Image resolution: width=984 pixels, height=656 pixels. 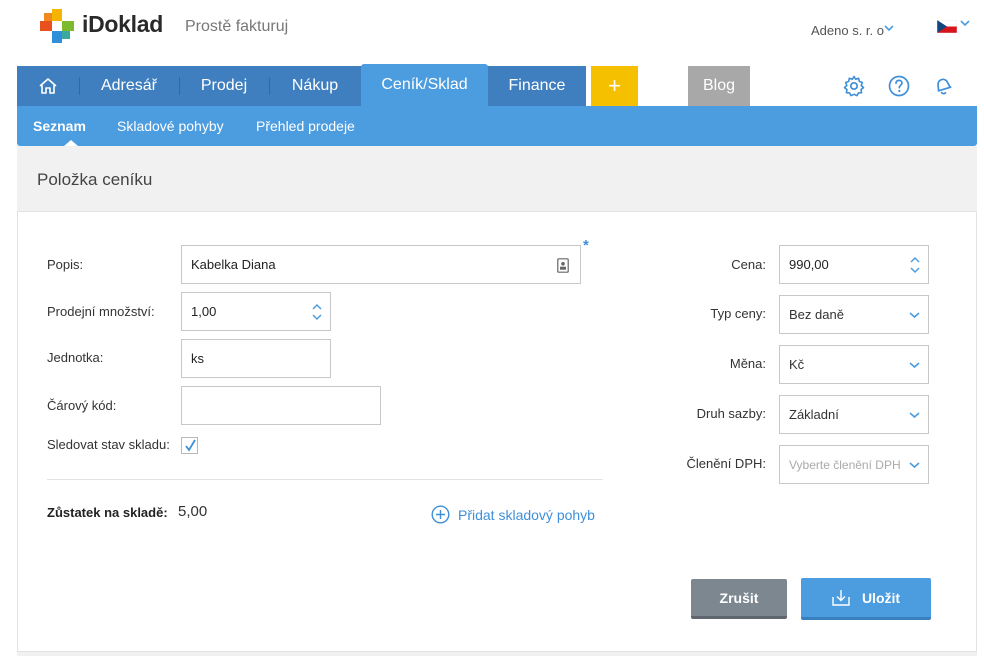 What do you see at coordinates (854, 314) in the screenshot?
I see `typ-ceny-select: Bez daně` at bounding box center [854, 314].